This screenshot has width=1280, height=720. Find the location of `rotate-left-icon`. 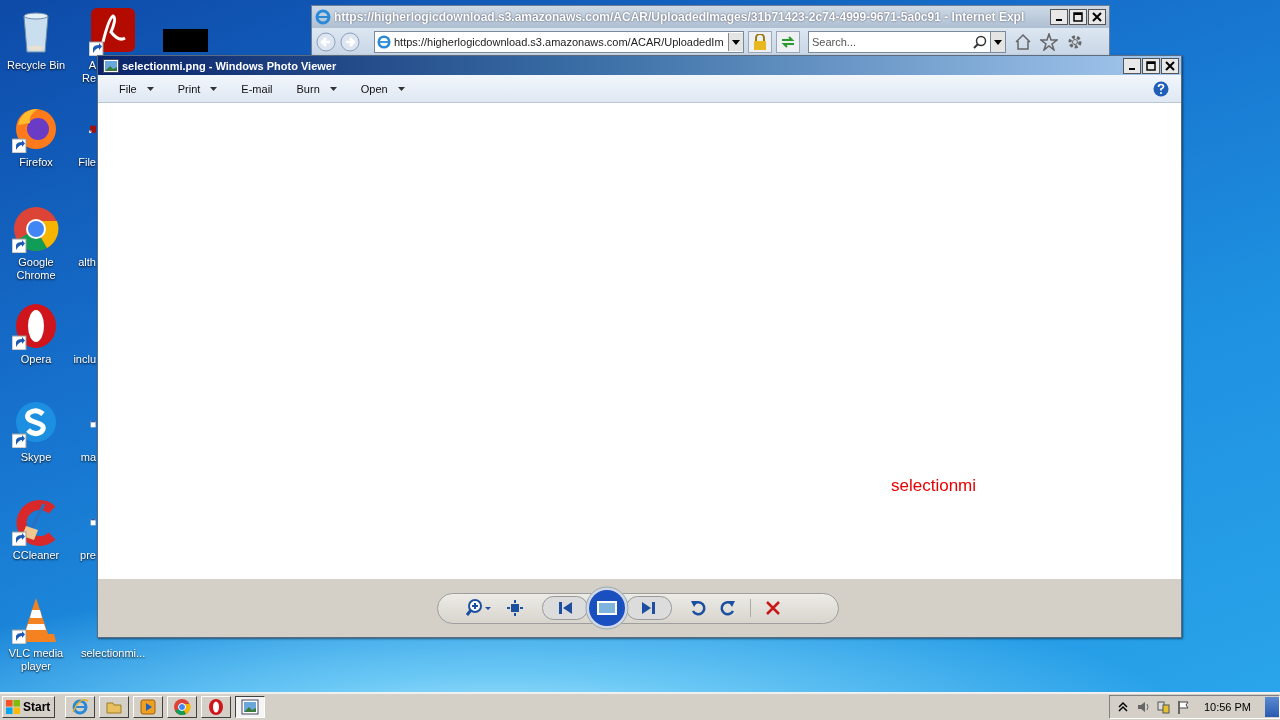

rotate-left-icon is located at coordinates (697, 608).